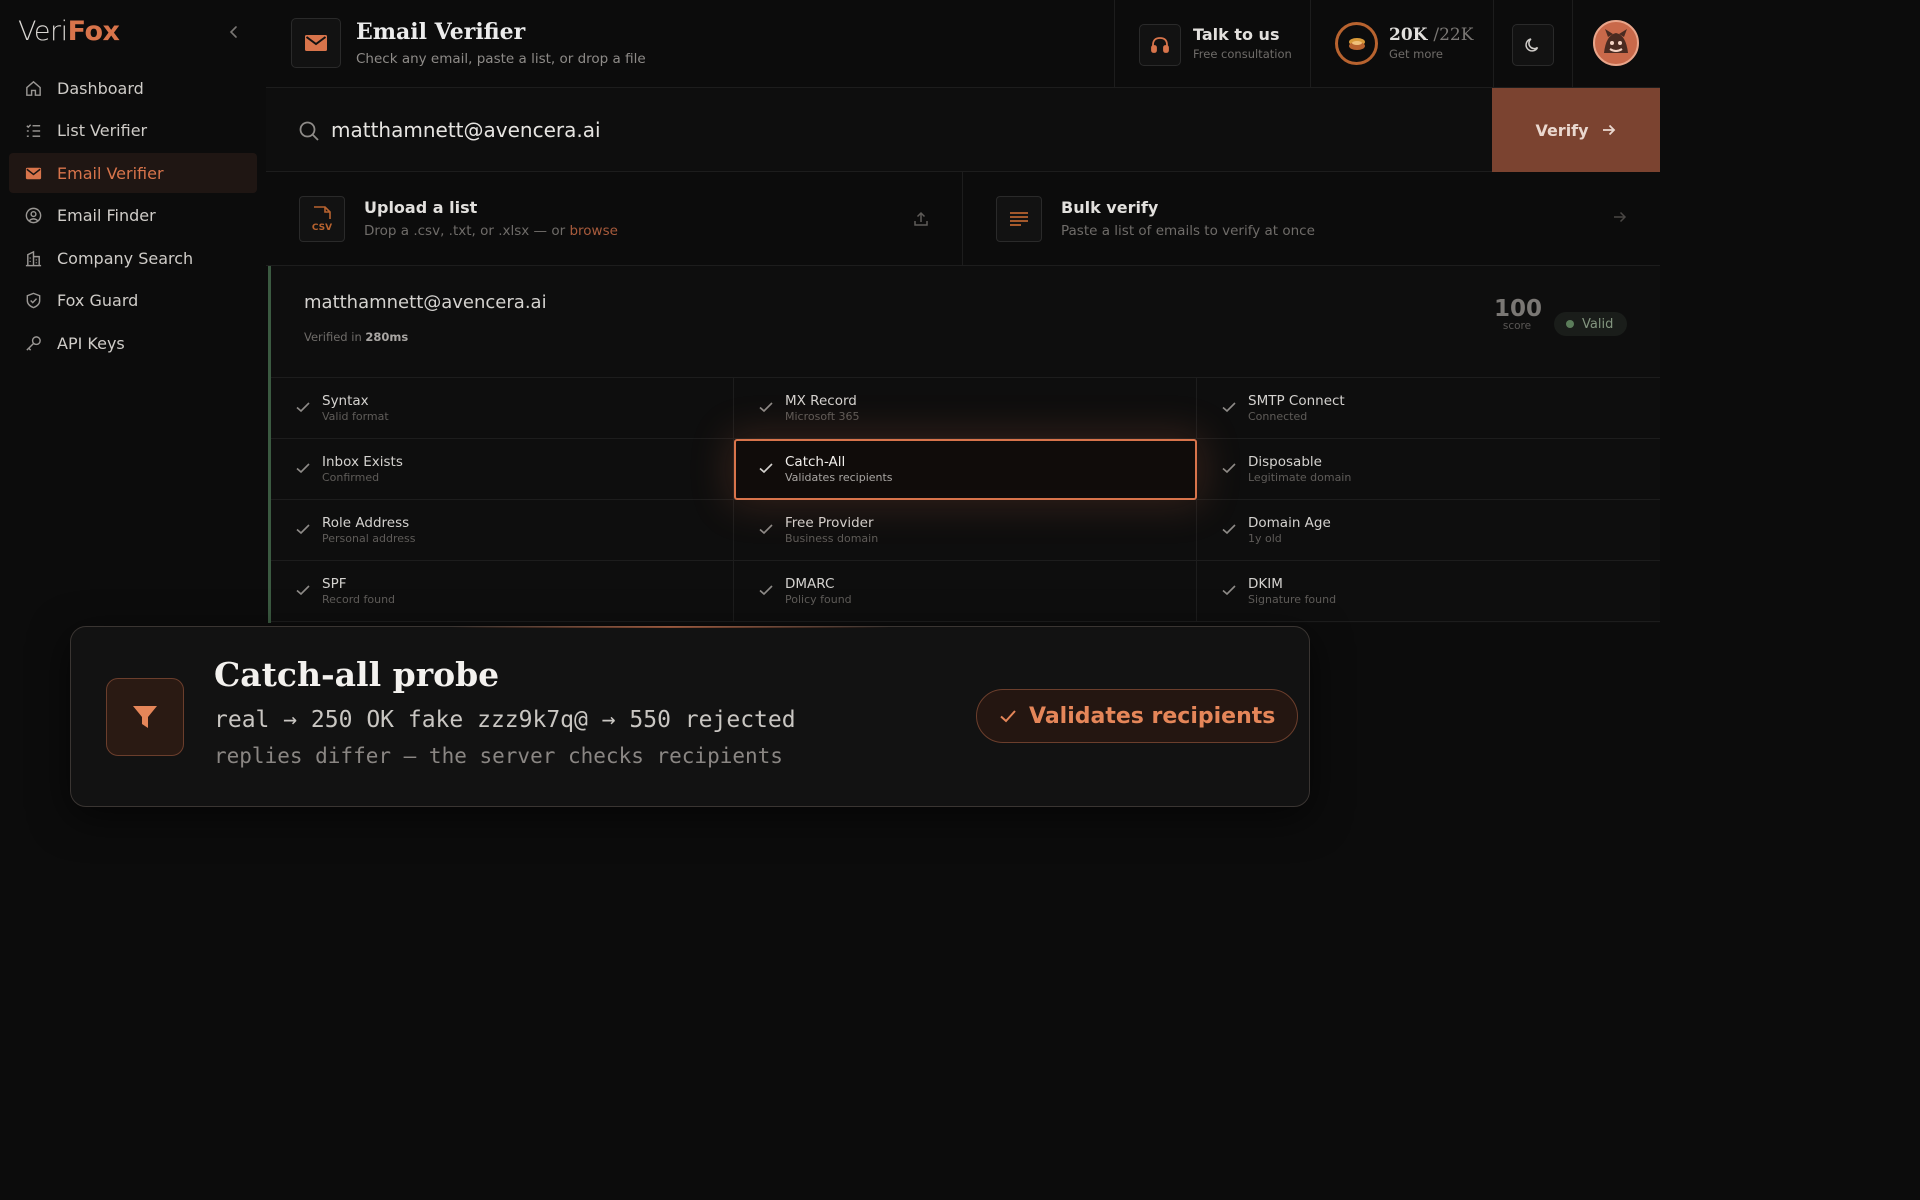 The height and width of the screenshot is (1200, 1920). Describe the element at coordinates (1296, 401) in the screenshot. I see `check-title: SMTP Connect` at that location.